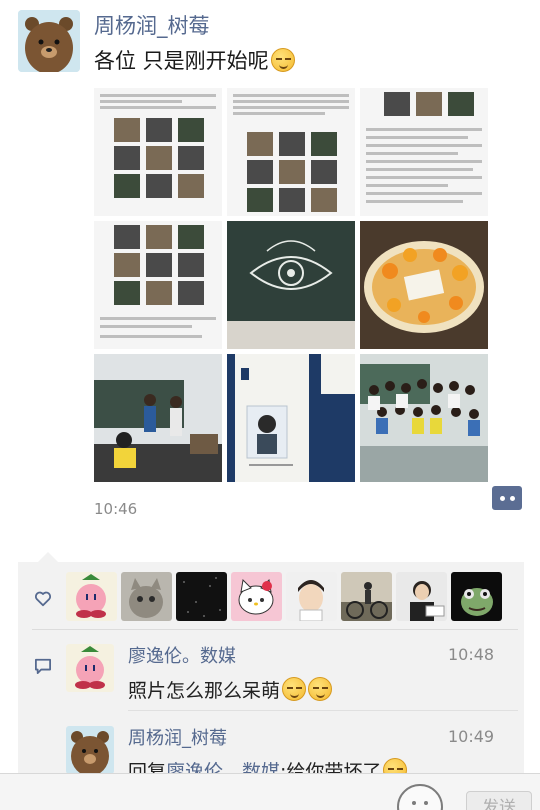 The width and height of the screenshot is (540, 810). What do you see at coordinates (366, 596) in the screenshot?
I see `avatar-cyclist` at bounding box center [366, 596].